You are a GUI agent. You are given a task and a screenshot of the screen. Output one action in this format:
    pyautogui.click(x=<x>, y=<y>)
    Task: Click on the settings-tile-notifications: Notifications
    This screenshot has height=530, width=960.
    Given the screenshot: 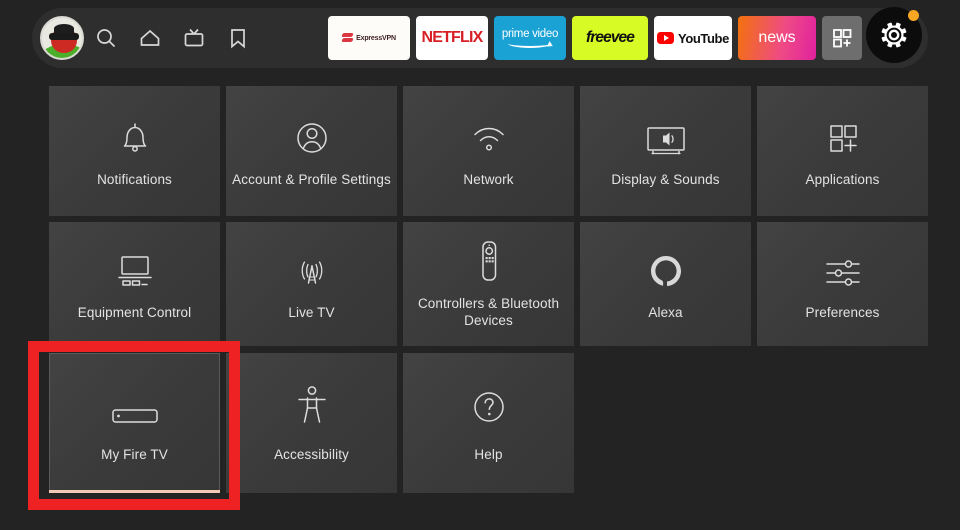 What is the action you would take?
    pyautogui.click(x=134, y=151)
    